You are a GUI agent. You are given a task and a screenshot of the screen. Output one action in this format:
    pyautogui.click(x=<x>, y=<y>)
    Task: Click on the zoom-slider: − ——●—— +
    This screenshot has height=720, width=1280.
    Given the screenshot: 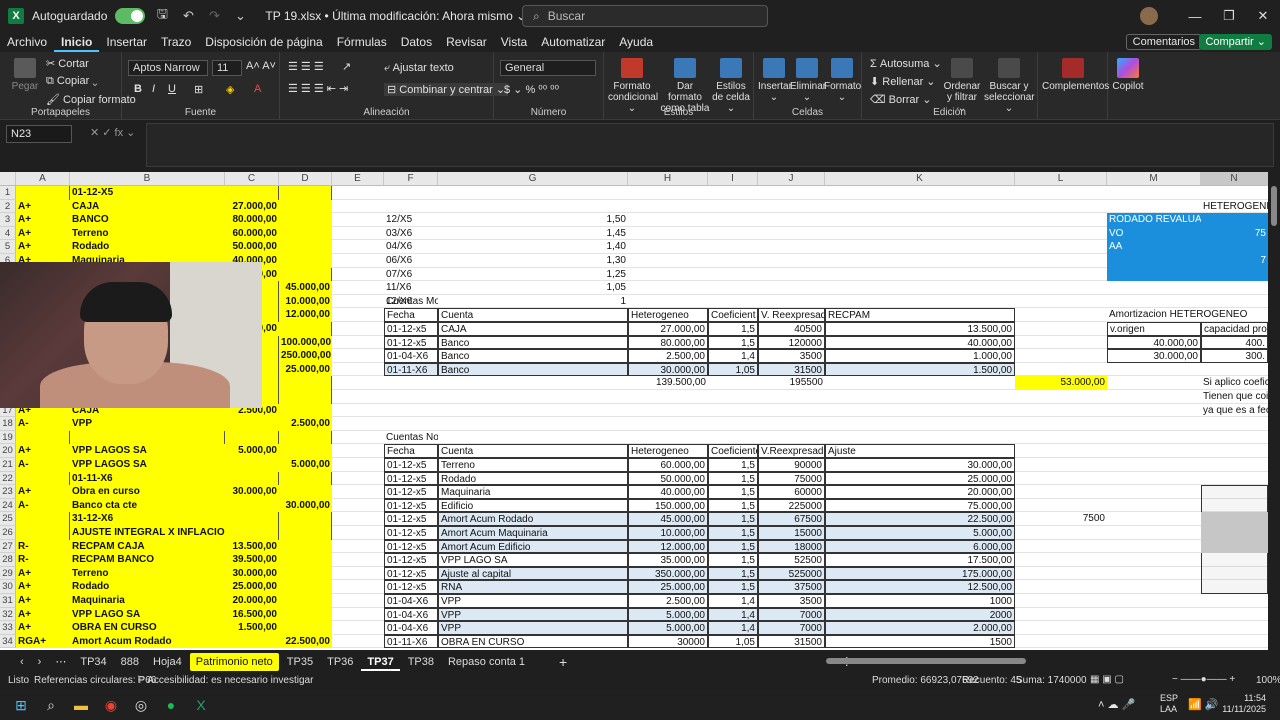 What is the action you would take?
    pyautogui.click(x=1203, y=679)
    